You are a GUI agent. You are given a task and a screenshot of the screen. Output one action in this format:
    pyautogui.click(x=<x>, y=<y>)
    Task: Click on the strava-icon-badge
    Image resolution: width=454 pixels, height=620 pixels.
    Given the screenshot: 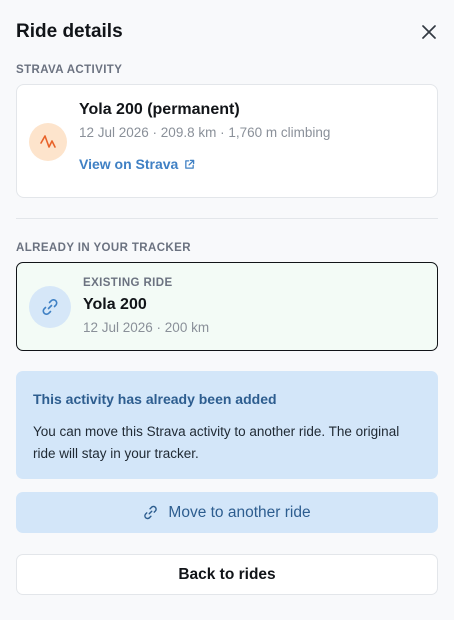 What is the action you would take?
    pyautogui.click(x=48, y=142)
    